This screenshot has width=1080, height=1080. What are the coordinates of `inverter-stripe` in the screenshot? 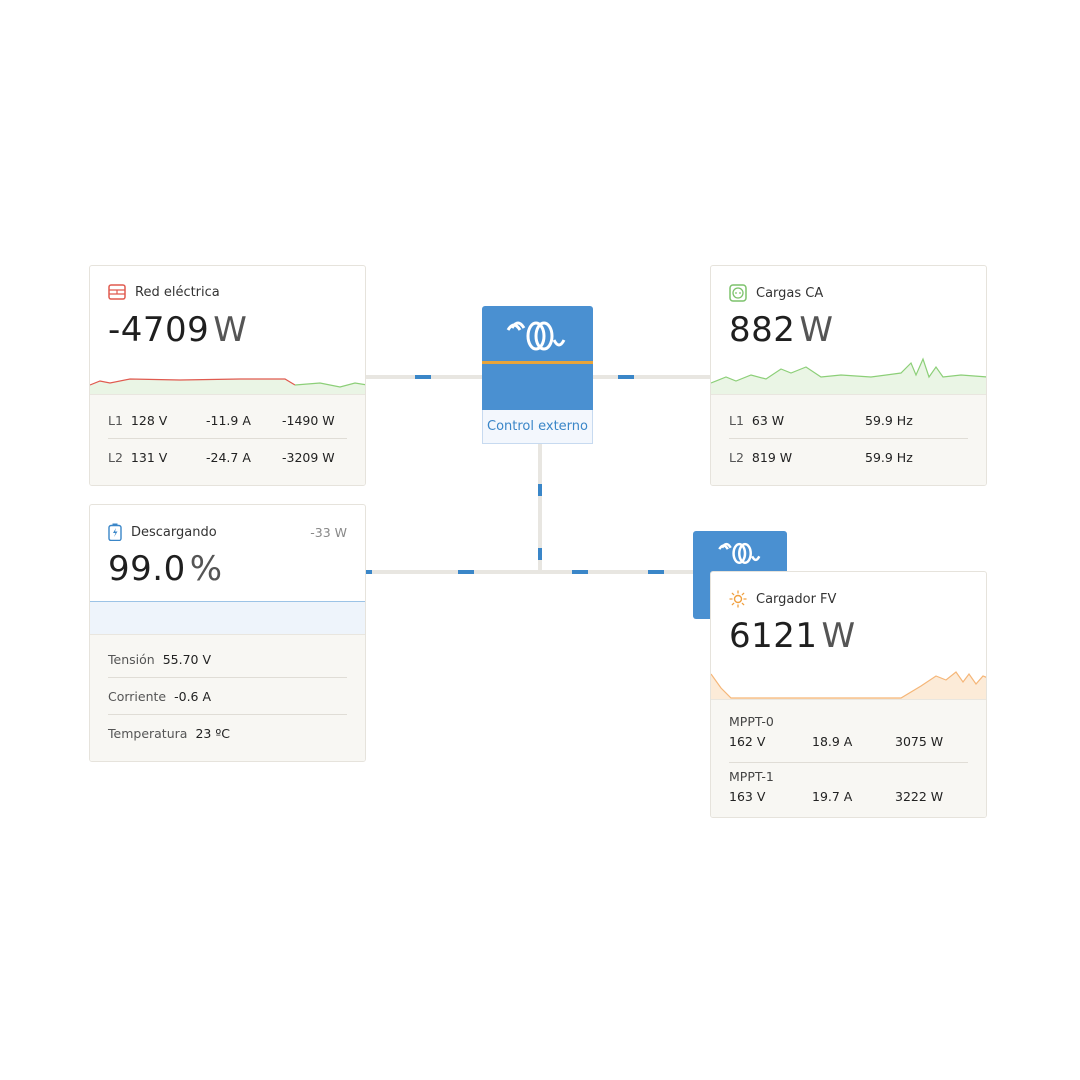 It's located at (537, 362).